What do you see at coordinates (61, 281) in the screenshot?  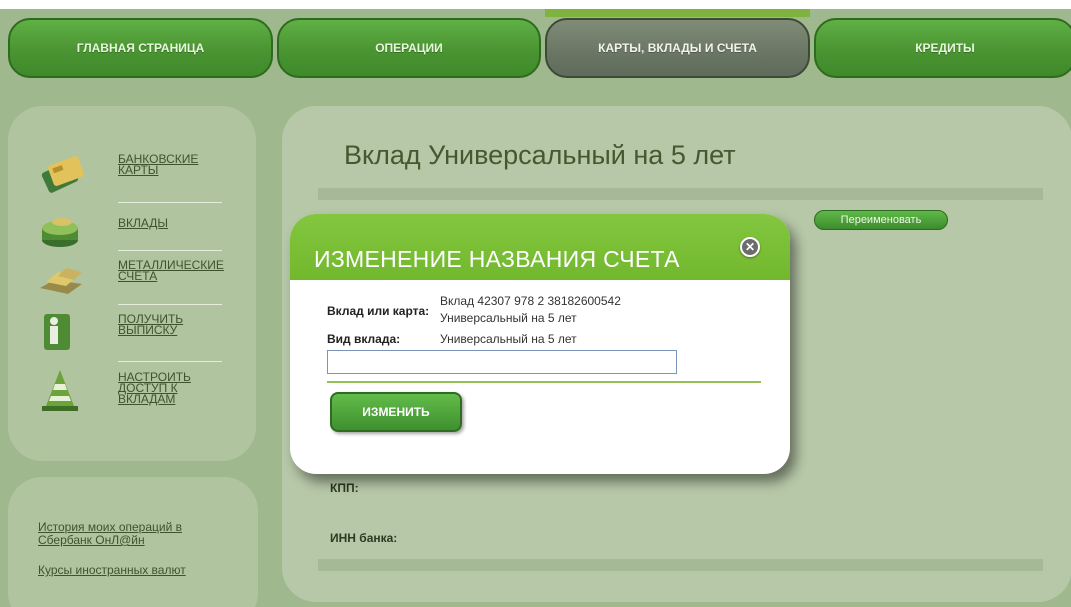 I see `gold-bars-icon` at bounding box center [61, 281].